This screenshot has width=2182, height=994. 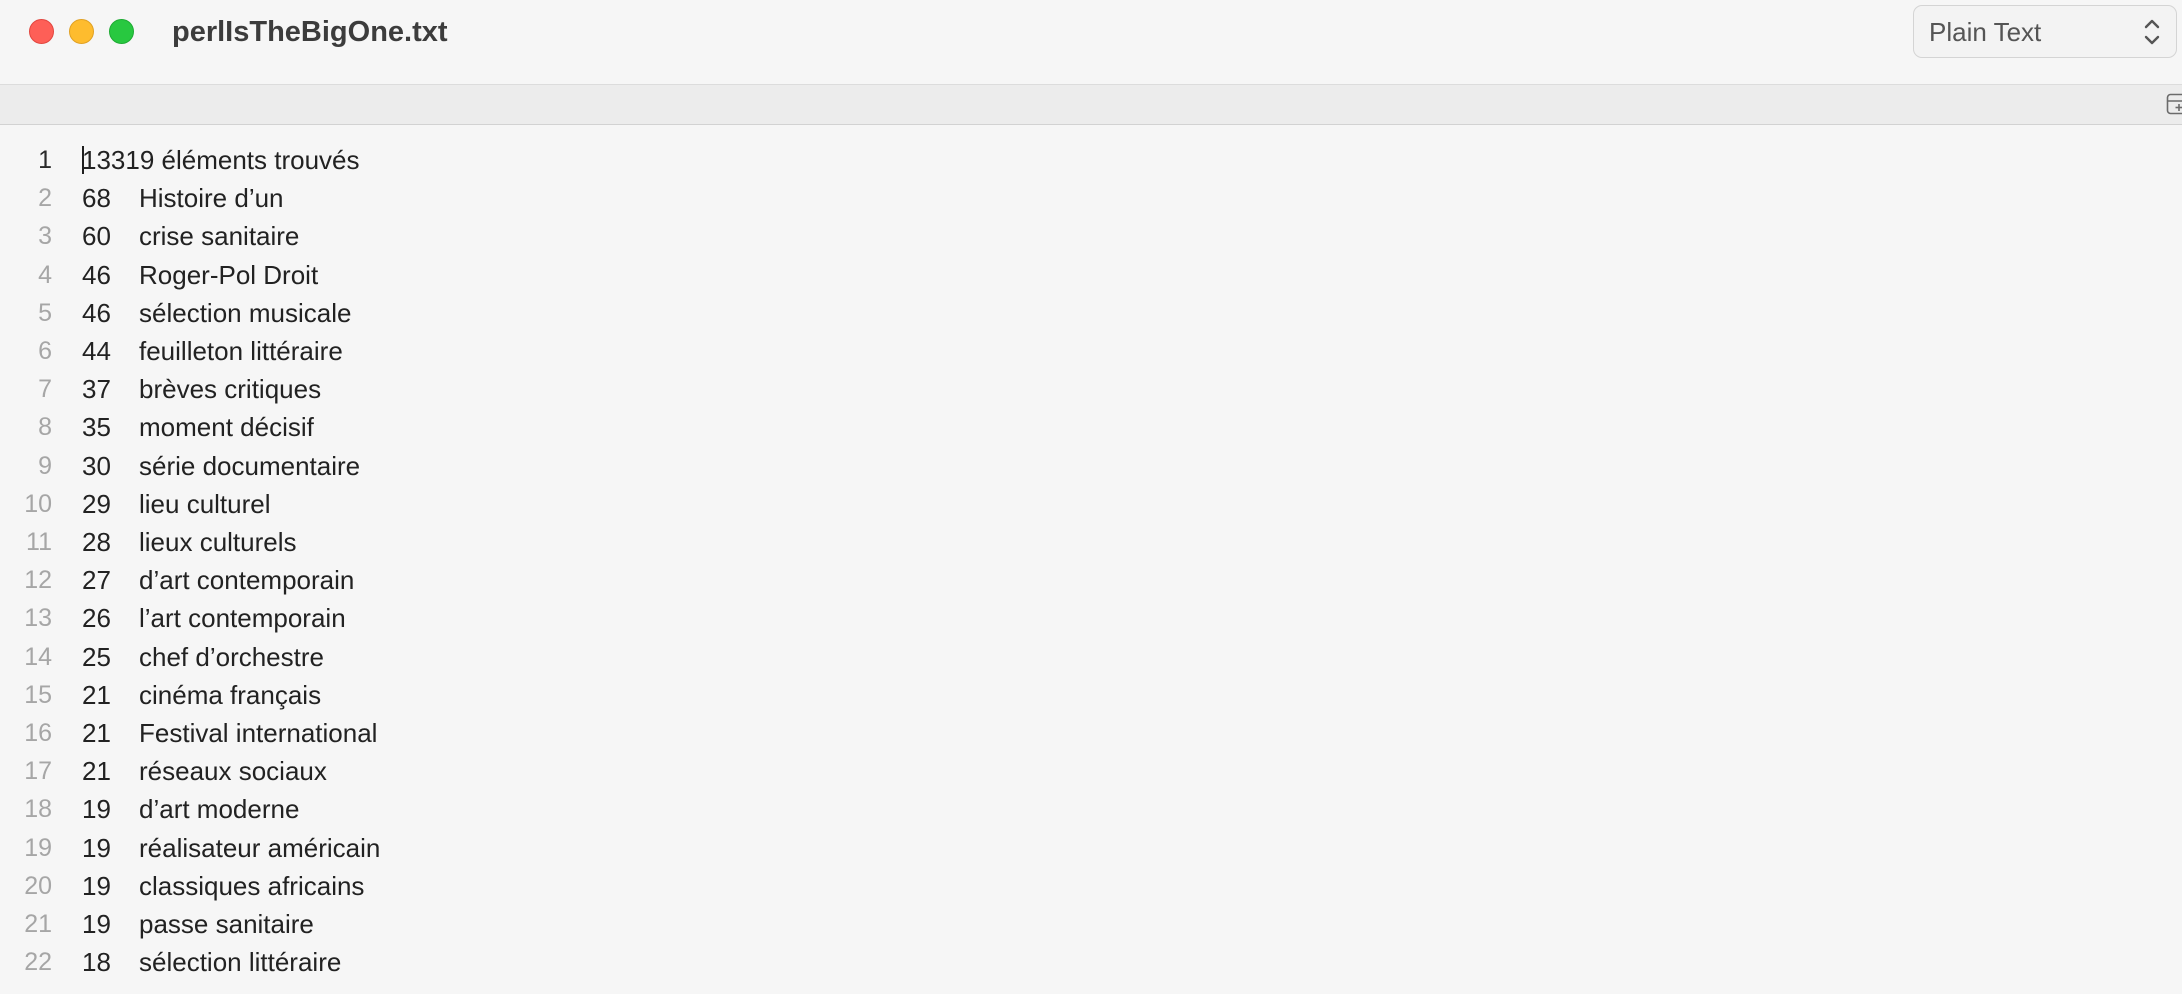 What do you see at coordinates (1091, 466) in the screenshot?
I see `editor-line: 9 30 série documentaire` at bounding box center [1091, 466].